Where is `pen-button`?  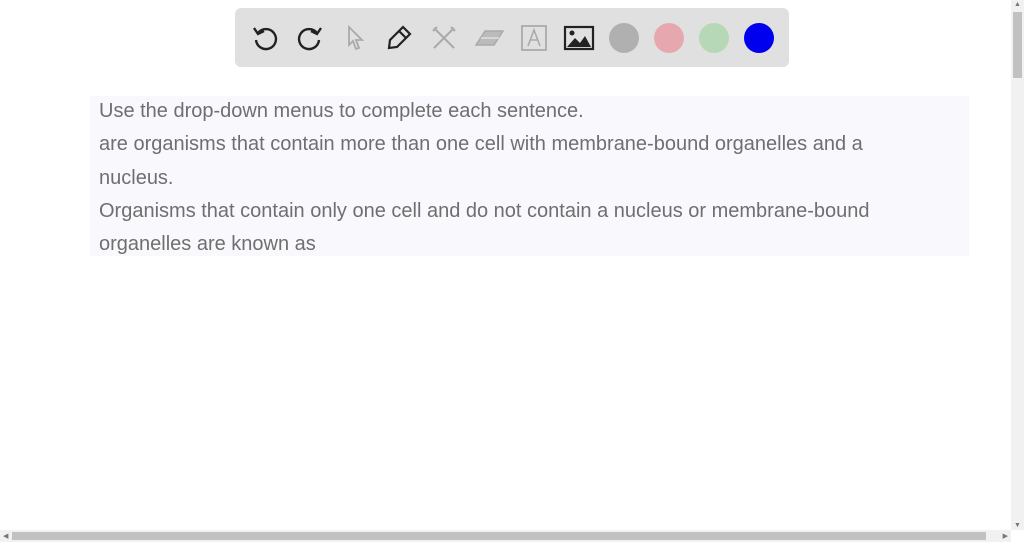 pen-button is located at coordinates (399, 38).